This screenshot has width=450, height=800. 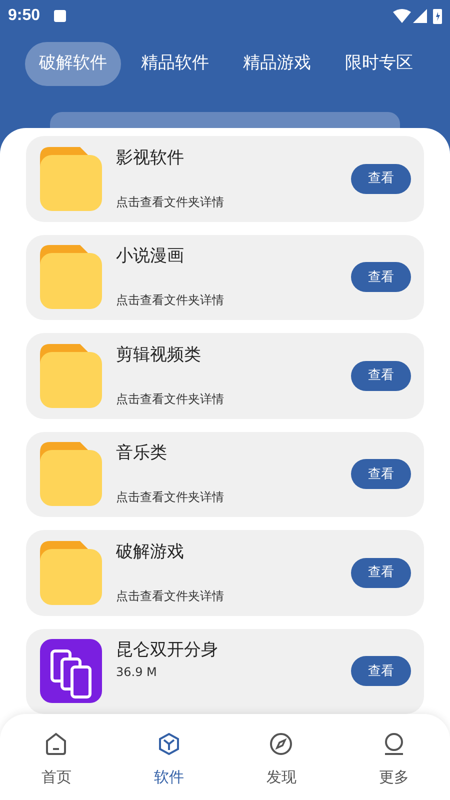 I want to click on category-tab: 限时专区, so click(x=379, y=64).